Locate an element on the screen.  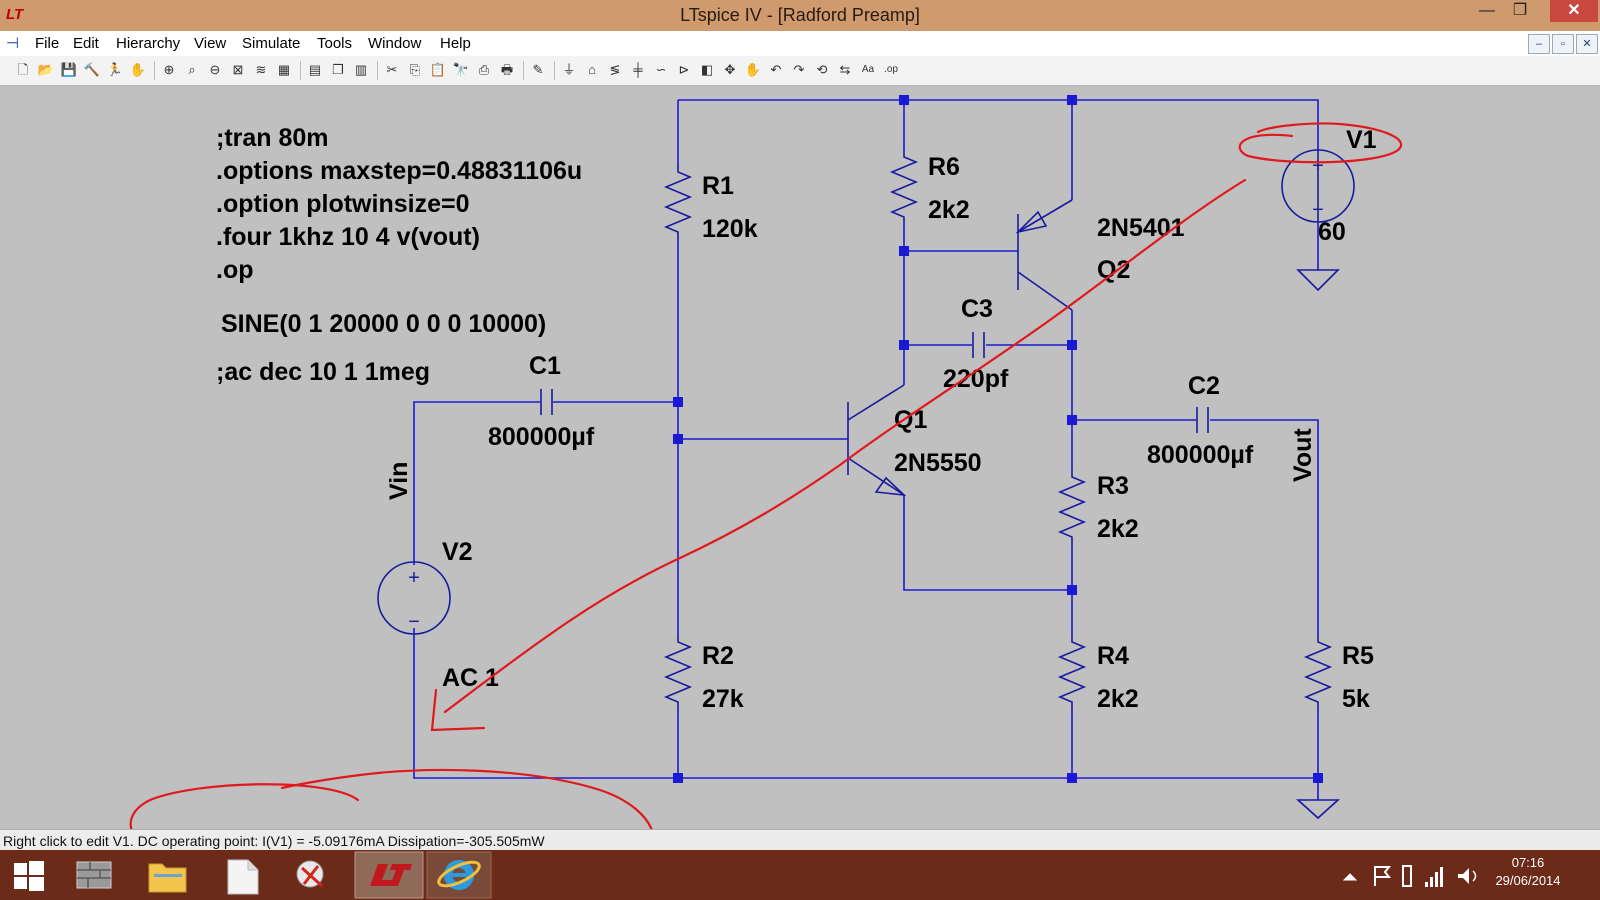
explorer-folder-icon is located at coordinates (167, 878).